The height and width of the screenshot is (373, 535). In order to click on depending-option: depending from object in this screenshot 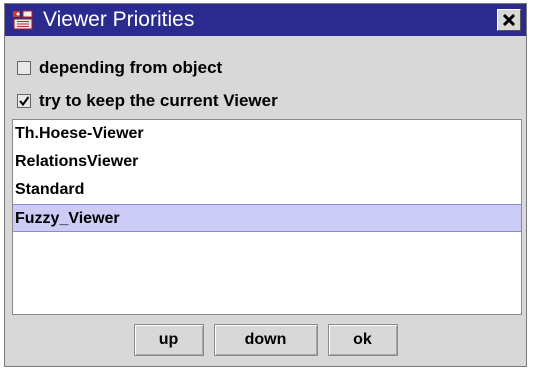, I will do `click(119, 68)`.